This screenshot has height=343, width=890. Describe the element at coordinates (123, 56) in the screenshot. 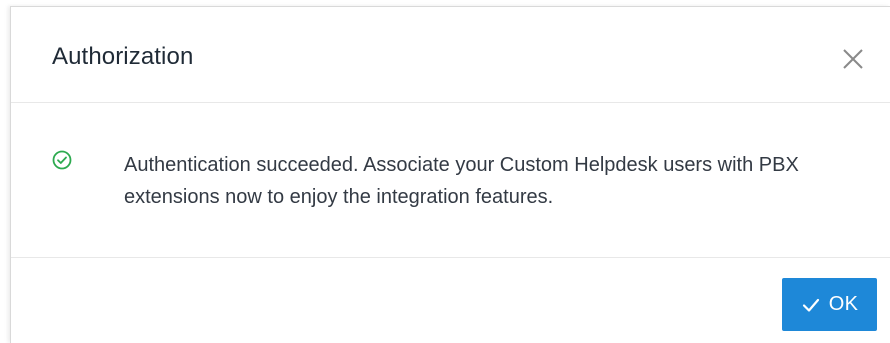

I see `dialog-title: Authorization` at that location.